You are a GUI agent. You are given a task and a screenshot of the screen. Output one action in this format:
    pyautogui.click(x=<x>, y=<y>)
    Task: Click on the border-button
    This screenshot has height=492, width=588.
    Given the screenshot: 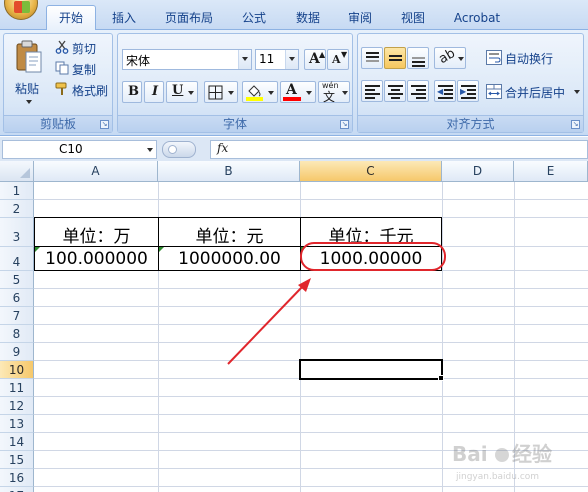 What is the action you would take?
    pyautogui.click(x=221, y=92)
    